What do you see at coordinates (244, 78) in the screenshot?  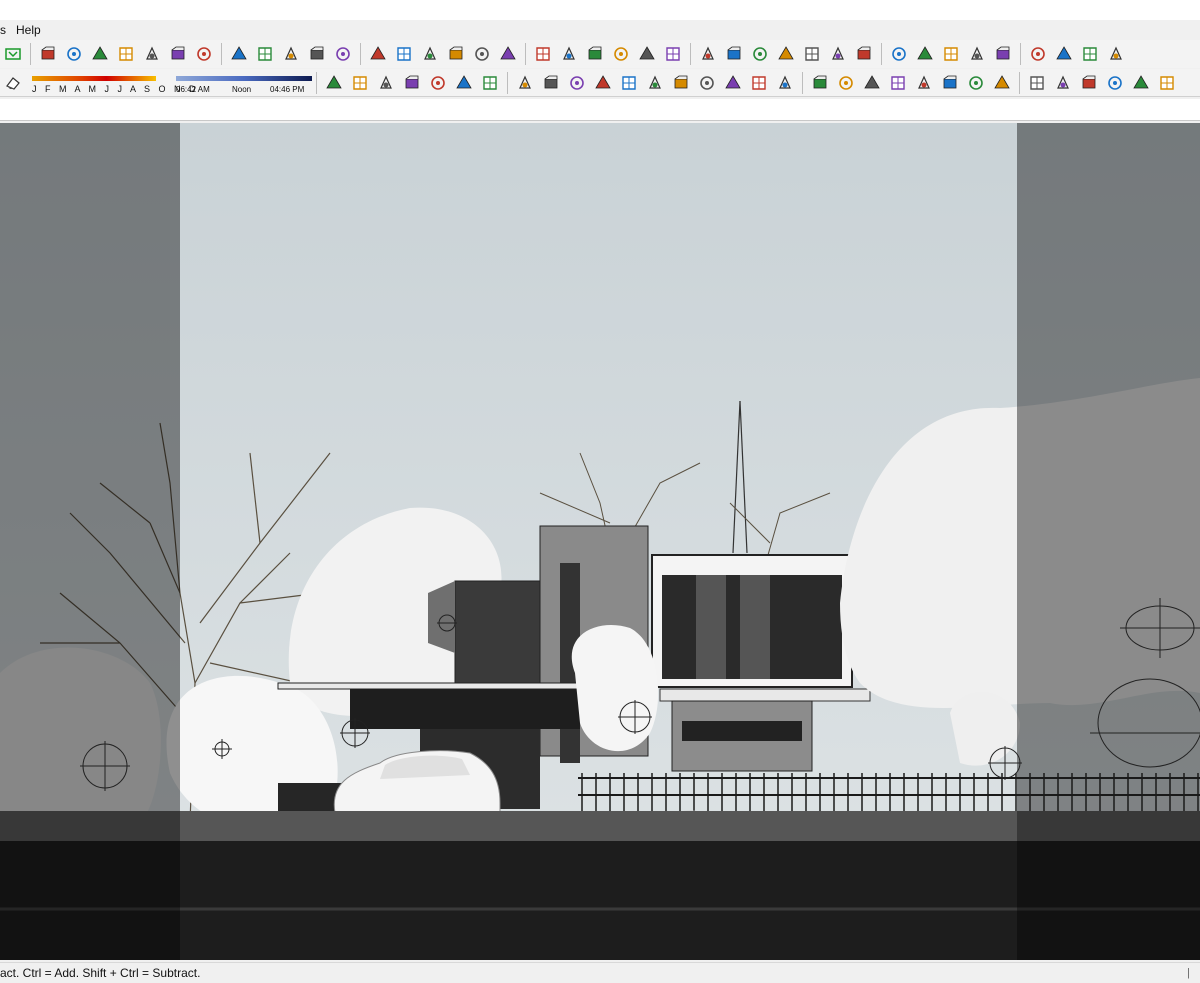 I see `time-slider-track` at bounding box center [244, 78].